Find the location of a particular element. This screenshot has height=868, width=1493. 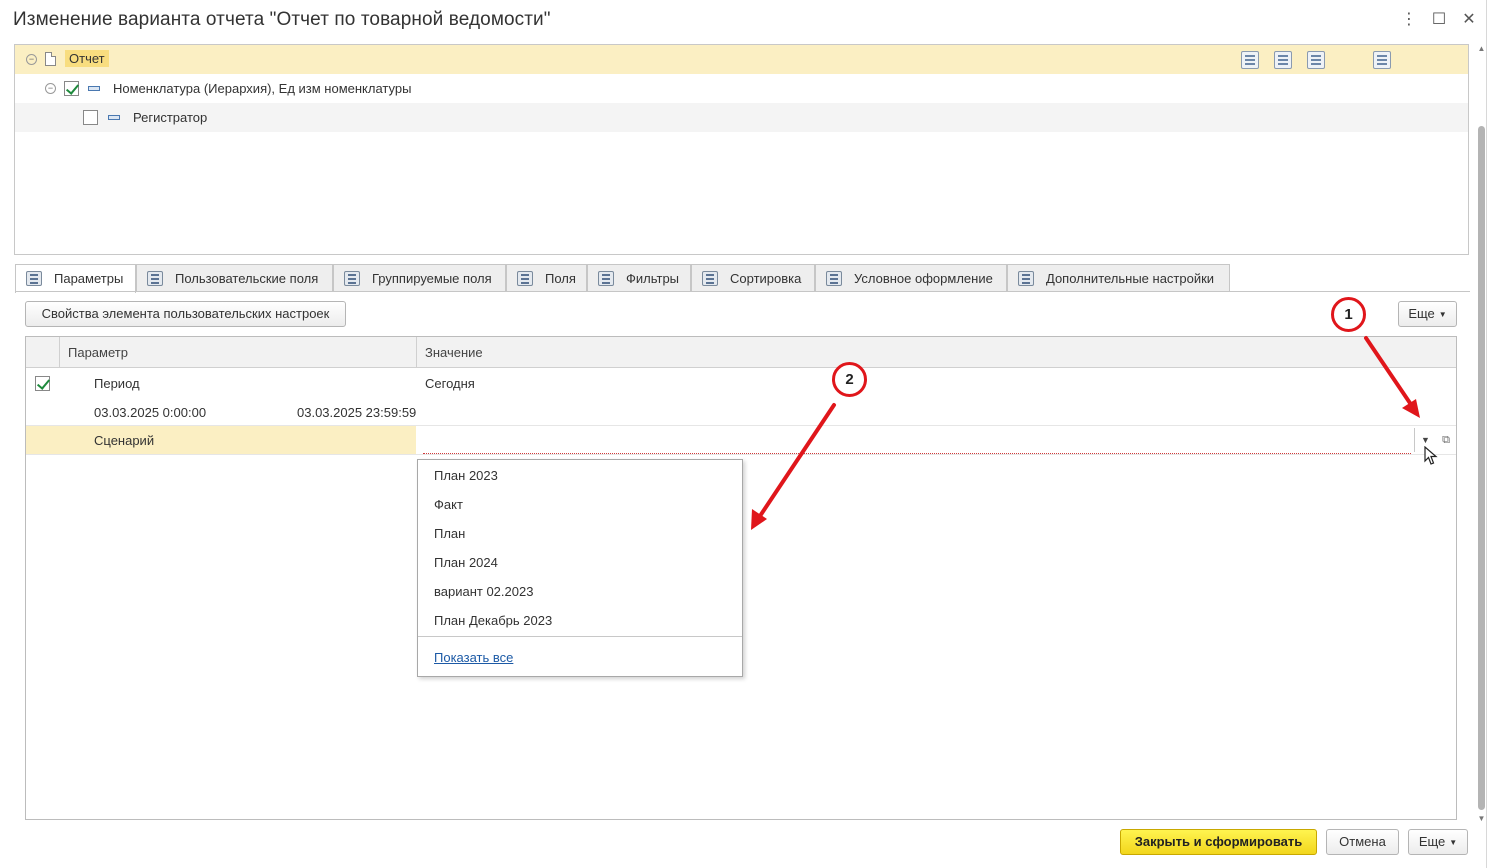

close-and-generate-button: Закрыть и сформировать is located at coordinates (1218, 842).